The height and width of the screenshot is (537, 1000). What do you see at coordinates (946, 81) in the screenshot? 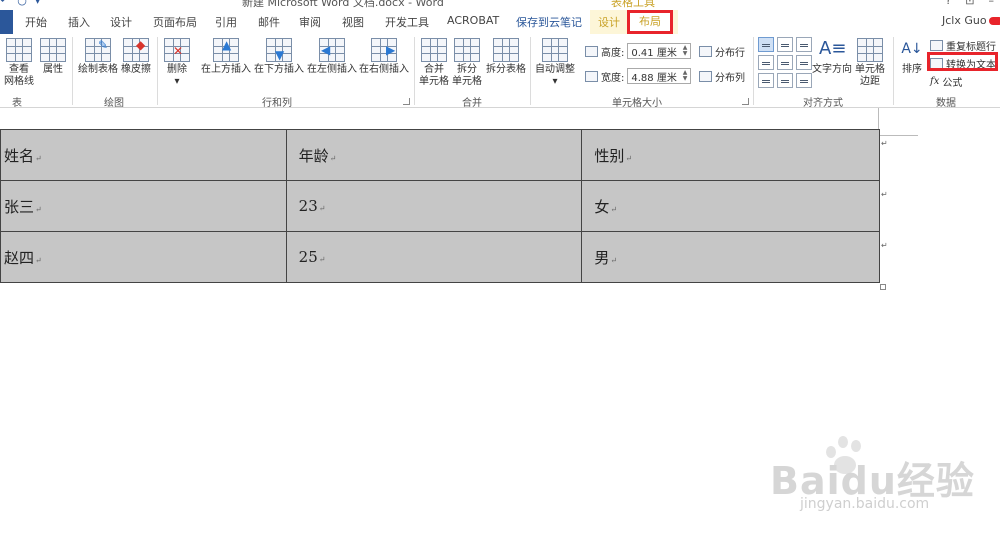
I see `formula-button: fx 公式` at bounding box center [946, 81].